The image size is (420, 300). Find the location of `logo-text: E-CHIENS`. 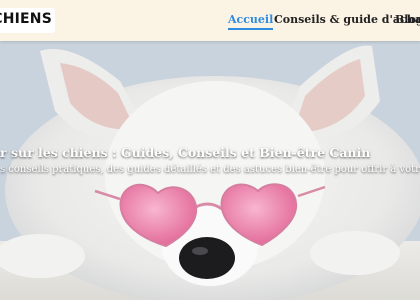

logo-text: E-CHIENS is located at coordinates (26, 19).